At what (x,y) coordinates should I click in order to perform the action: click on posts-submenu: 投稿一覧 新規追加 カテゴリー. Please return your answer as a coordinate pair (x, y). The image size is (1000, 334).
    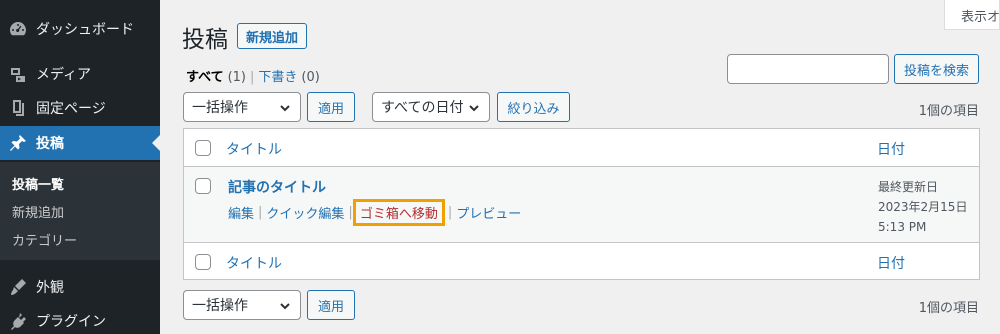
    Looking at the image, I should click on (80, 211).